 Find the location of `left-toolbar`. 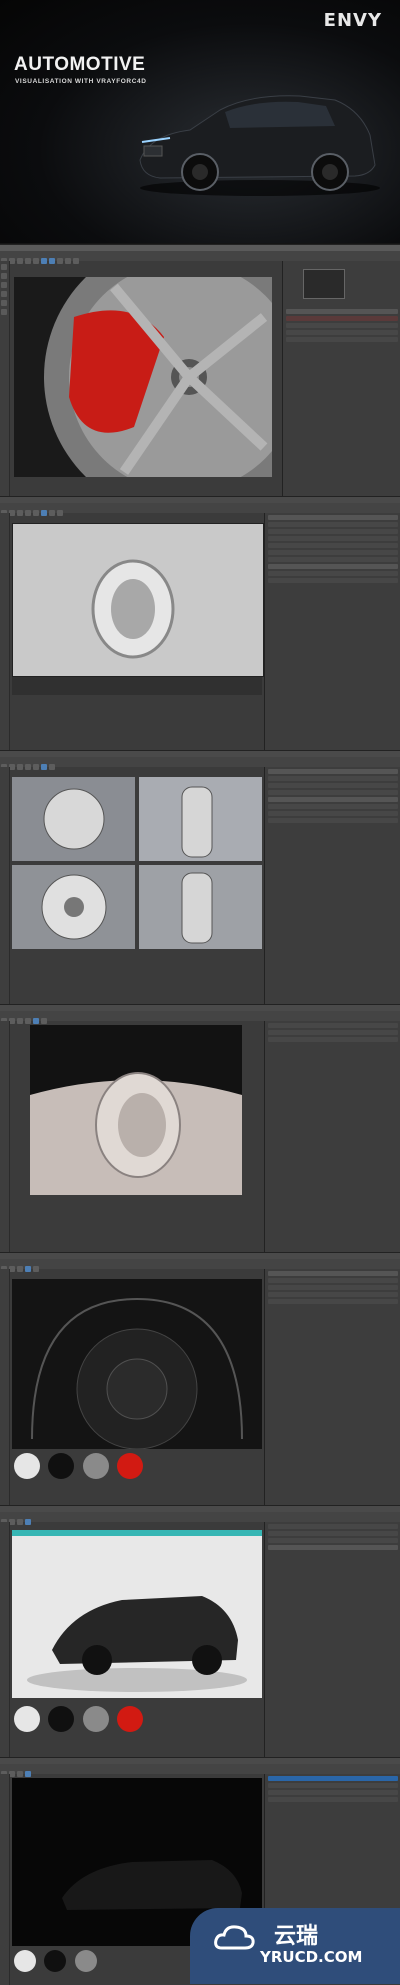

left-toolbar is located at coordinates (5, 378).